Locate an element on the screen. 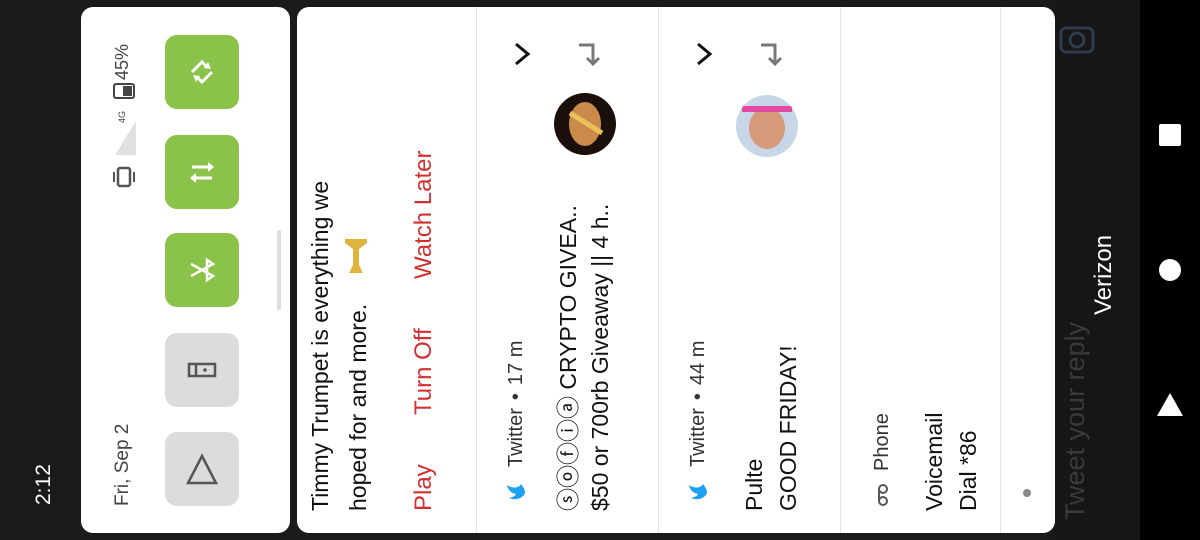 The image size is (1200, 540). navigation-bar is located at coordinates (1170, 270).